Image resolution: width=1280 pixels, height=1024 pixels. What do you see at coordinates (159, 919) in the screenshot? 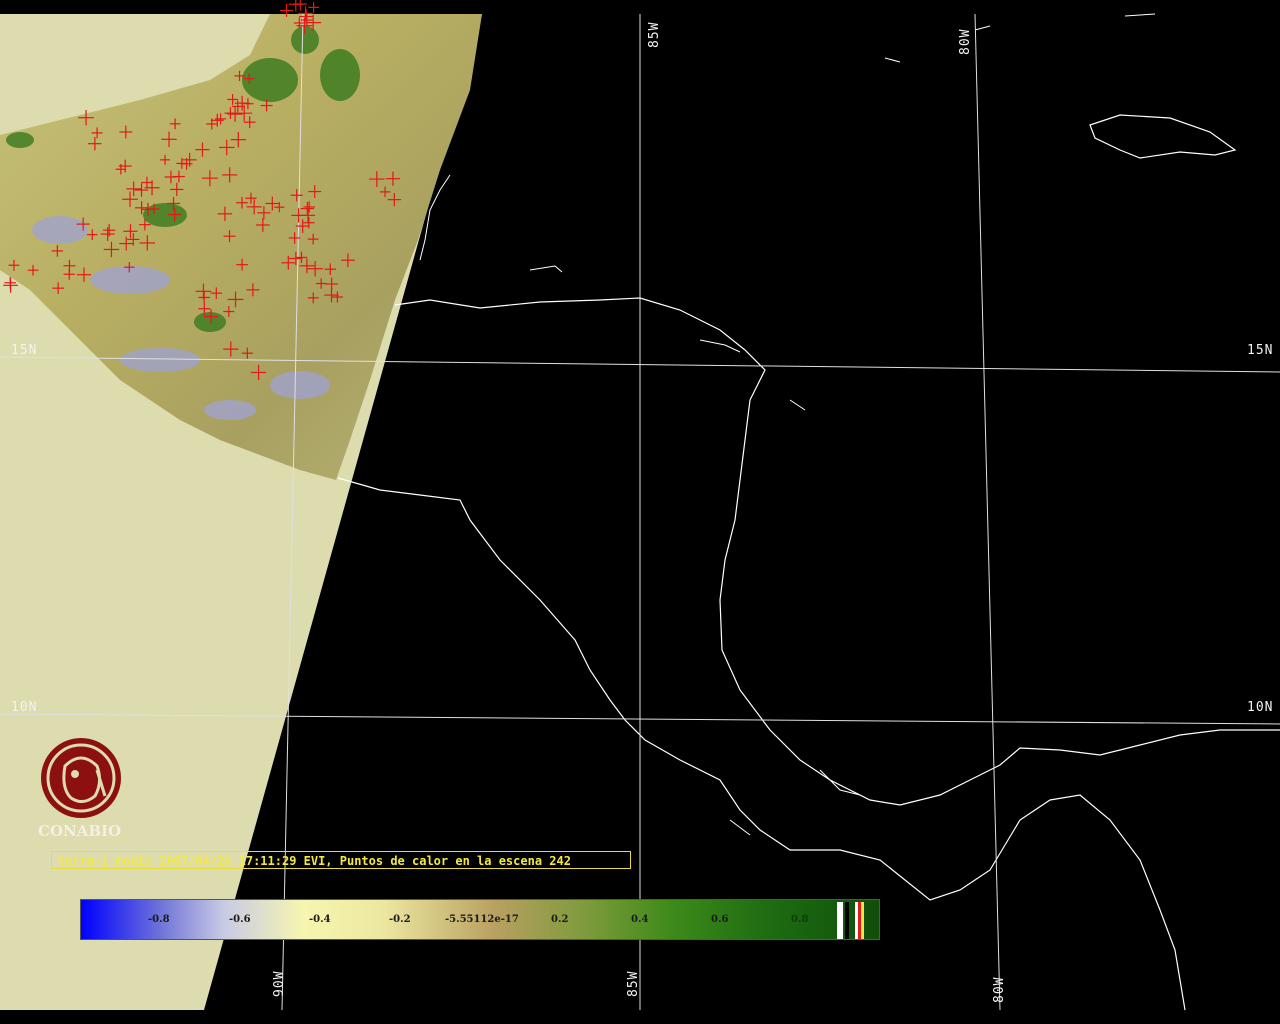
I see `colorbar-tick: -0.8` at bounding box center [159, 919].